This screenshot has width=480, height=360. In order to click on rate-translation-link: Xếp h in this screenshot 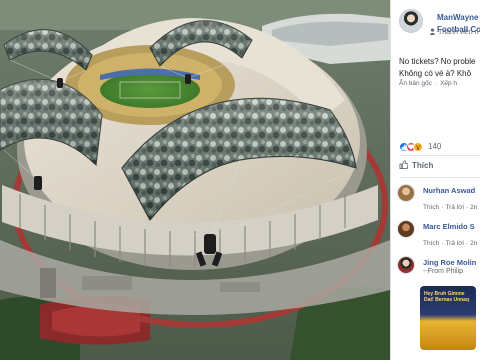, I will do `click(448, 83)`.